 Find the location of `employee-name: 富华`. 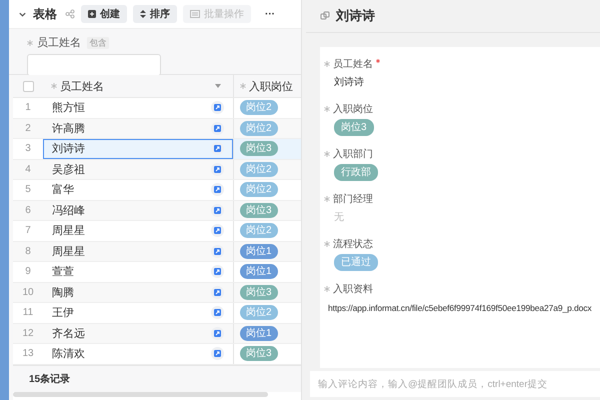

employee-name: 富华 is located at coordinates (63, 190).